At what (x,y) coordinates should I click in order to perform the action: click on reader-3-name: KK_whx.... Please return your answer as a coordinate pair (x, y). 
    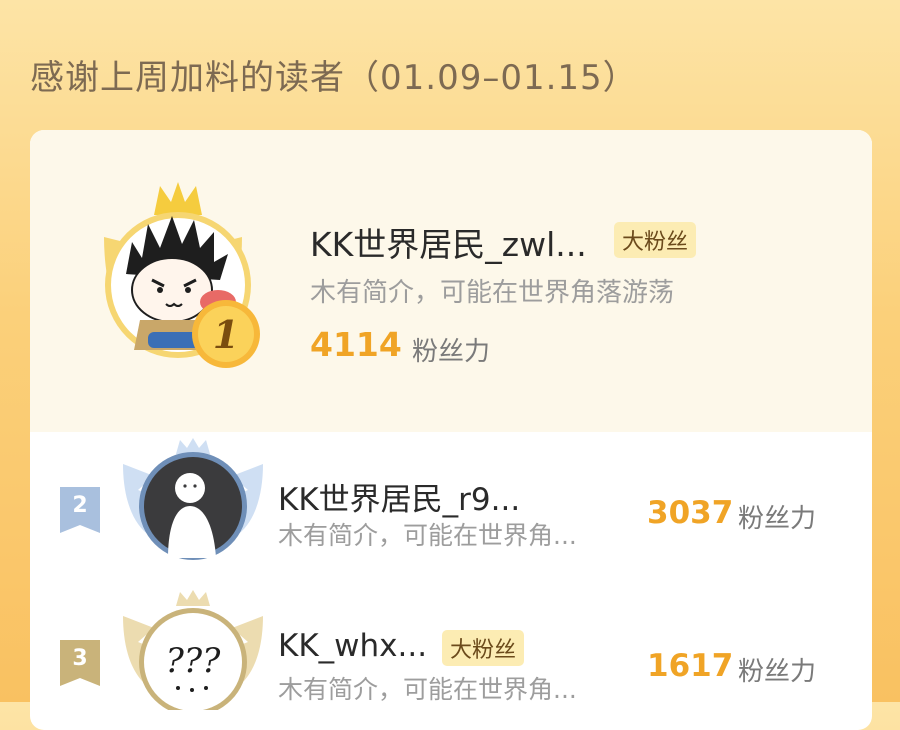
    Looking at the image, I should click on (352, 646).